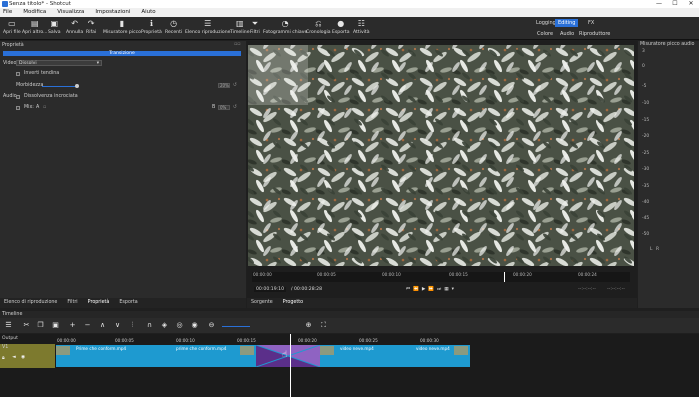 The height and width of the screenshot is (397, 699). I want to click on zoom-slider, so click(236, 326).